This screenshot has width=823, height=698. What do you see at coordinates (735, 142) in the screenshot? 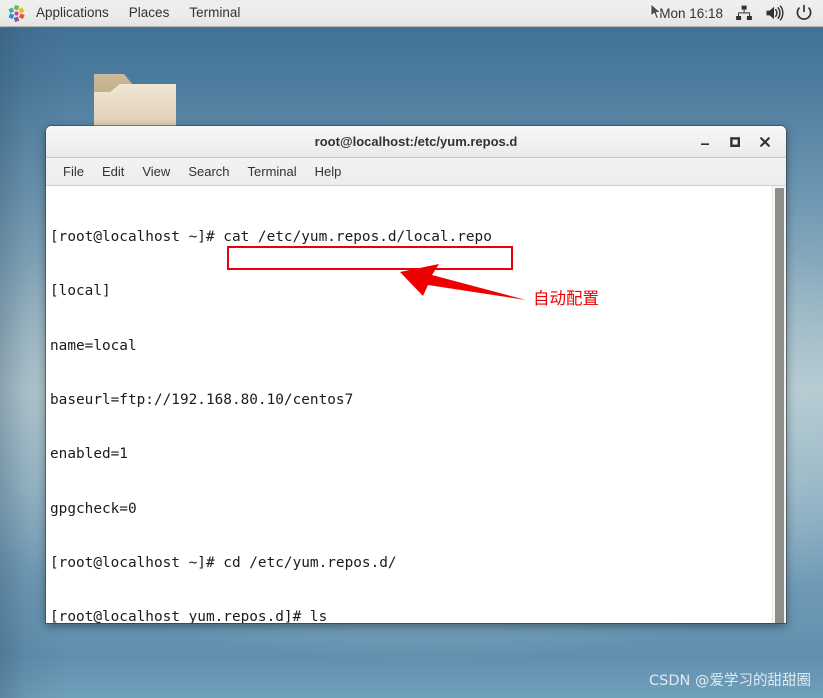
I see `maximize-button` at bounding box center [735, 142].